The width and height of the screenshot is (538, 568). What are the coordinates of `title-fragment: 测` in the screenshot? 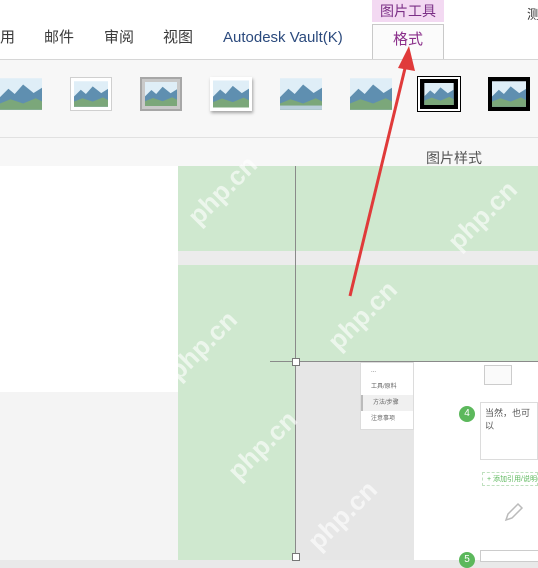 It's located at (532, 14).